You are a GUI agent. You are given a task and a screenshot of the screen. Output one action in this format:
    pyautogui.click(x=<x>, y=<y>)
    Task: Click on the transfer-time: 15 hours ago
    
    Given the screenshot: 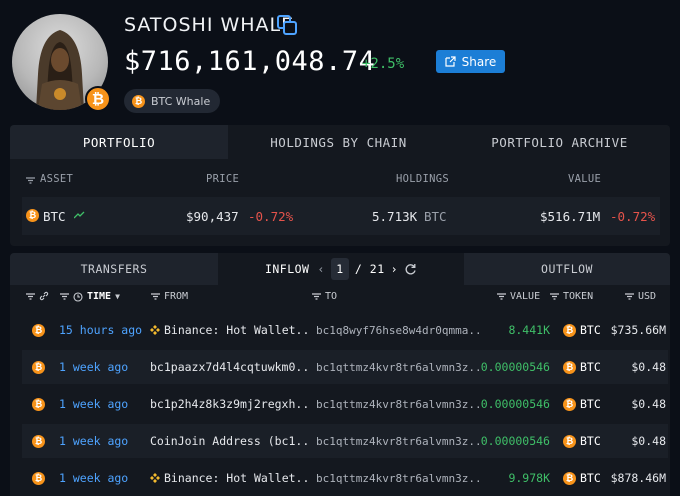 What is the action you would take?
    pyautogui.click(x=100, y=330)
    